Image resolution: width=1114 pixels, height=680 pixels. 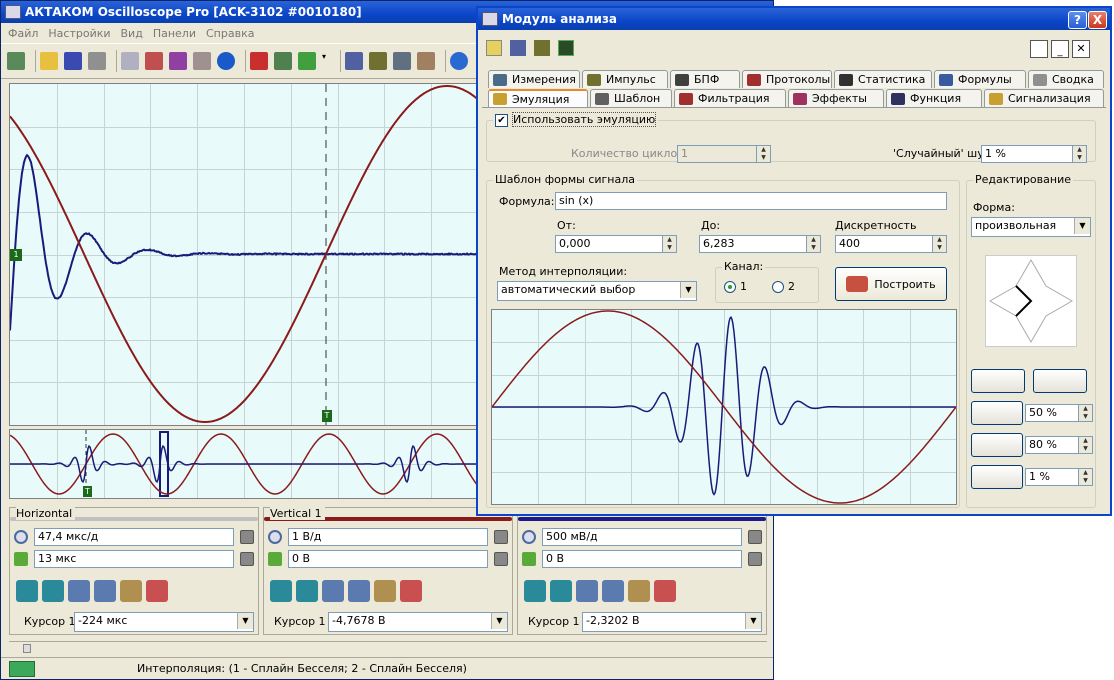 What do you see at coordinates (1077, 20) in the screenshot?
I see `help-button: ?` at bounding box center [1077, 20].